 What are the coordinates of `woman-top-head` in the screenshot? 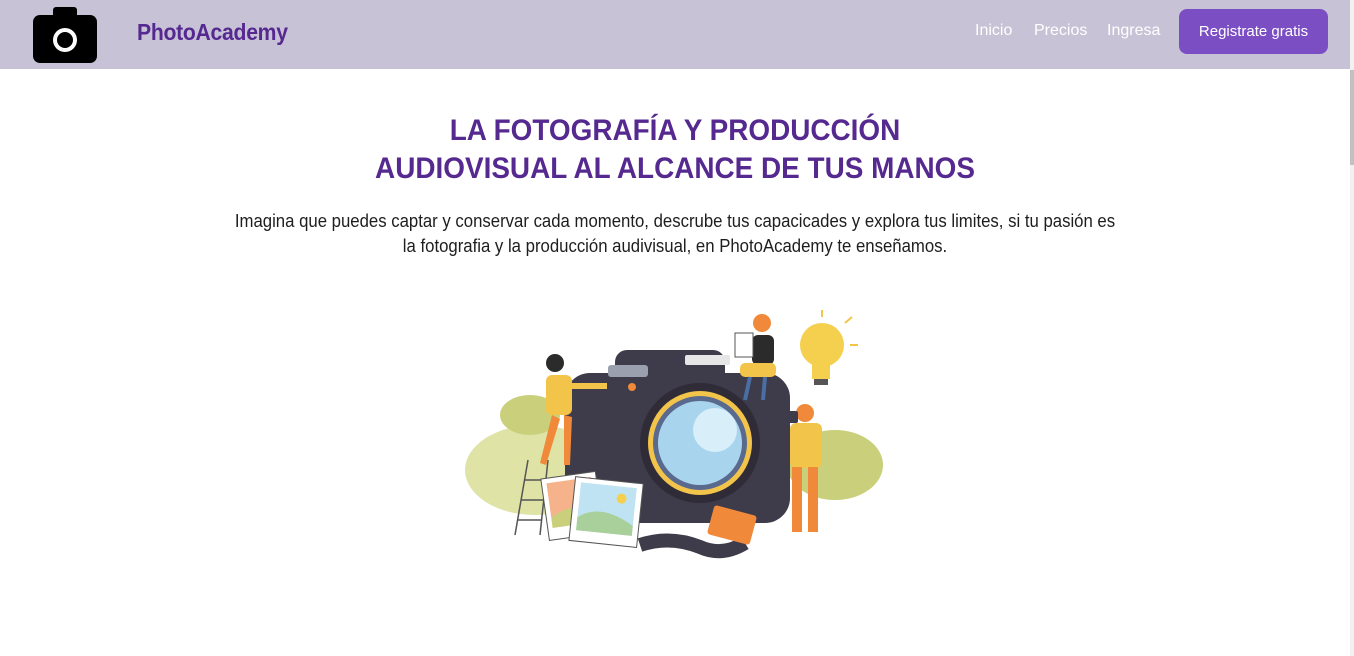 It's located at (762, 323).